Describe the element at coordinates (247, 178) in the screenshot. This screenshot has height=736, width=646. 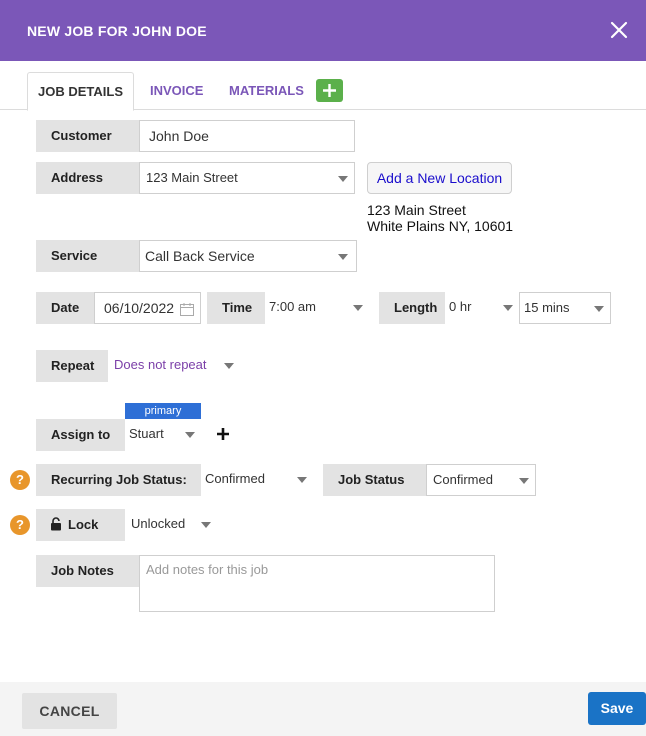
I see `address-select: 123 Main Street` at that location.